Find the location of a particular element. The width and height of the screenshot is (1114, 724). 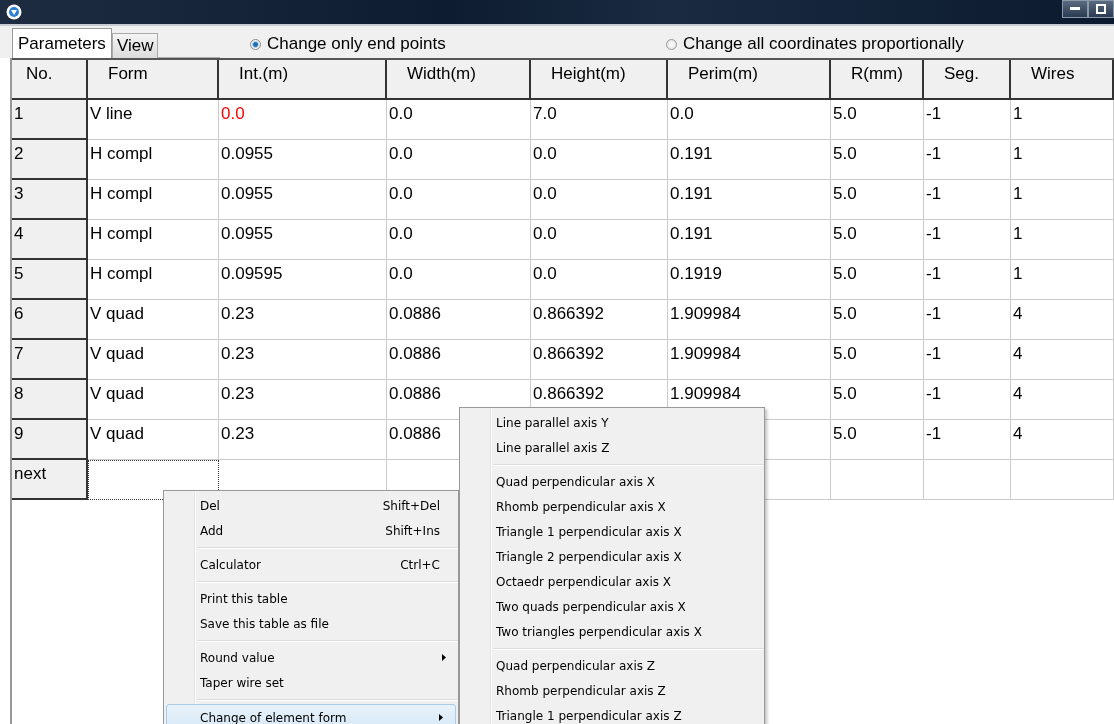

column-header: Seg. is located at coordinates (967, 80).